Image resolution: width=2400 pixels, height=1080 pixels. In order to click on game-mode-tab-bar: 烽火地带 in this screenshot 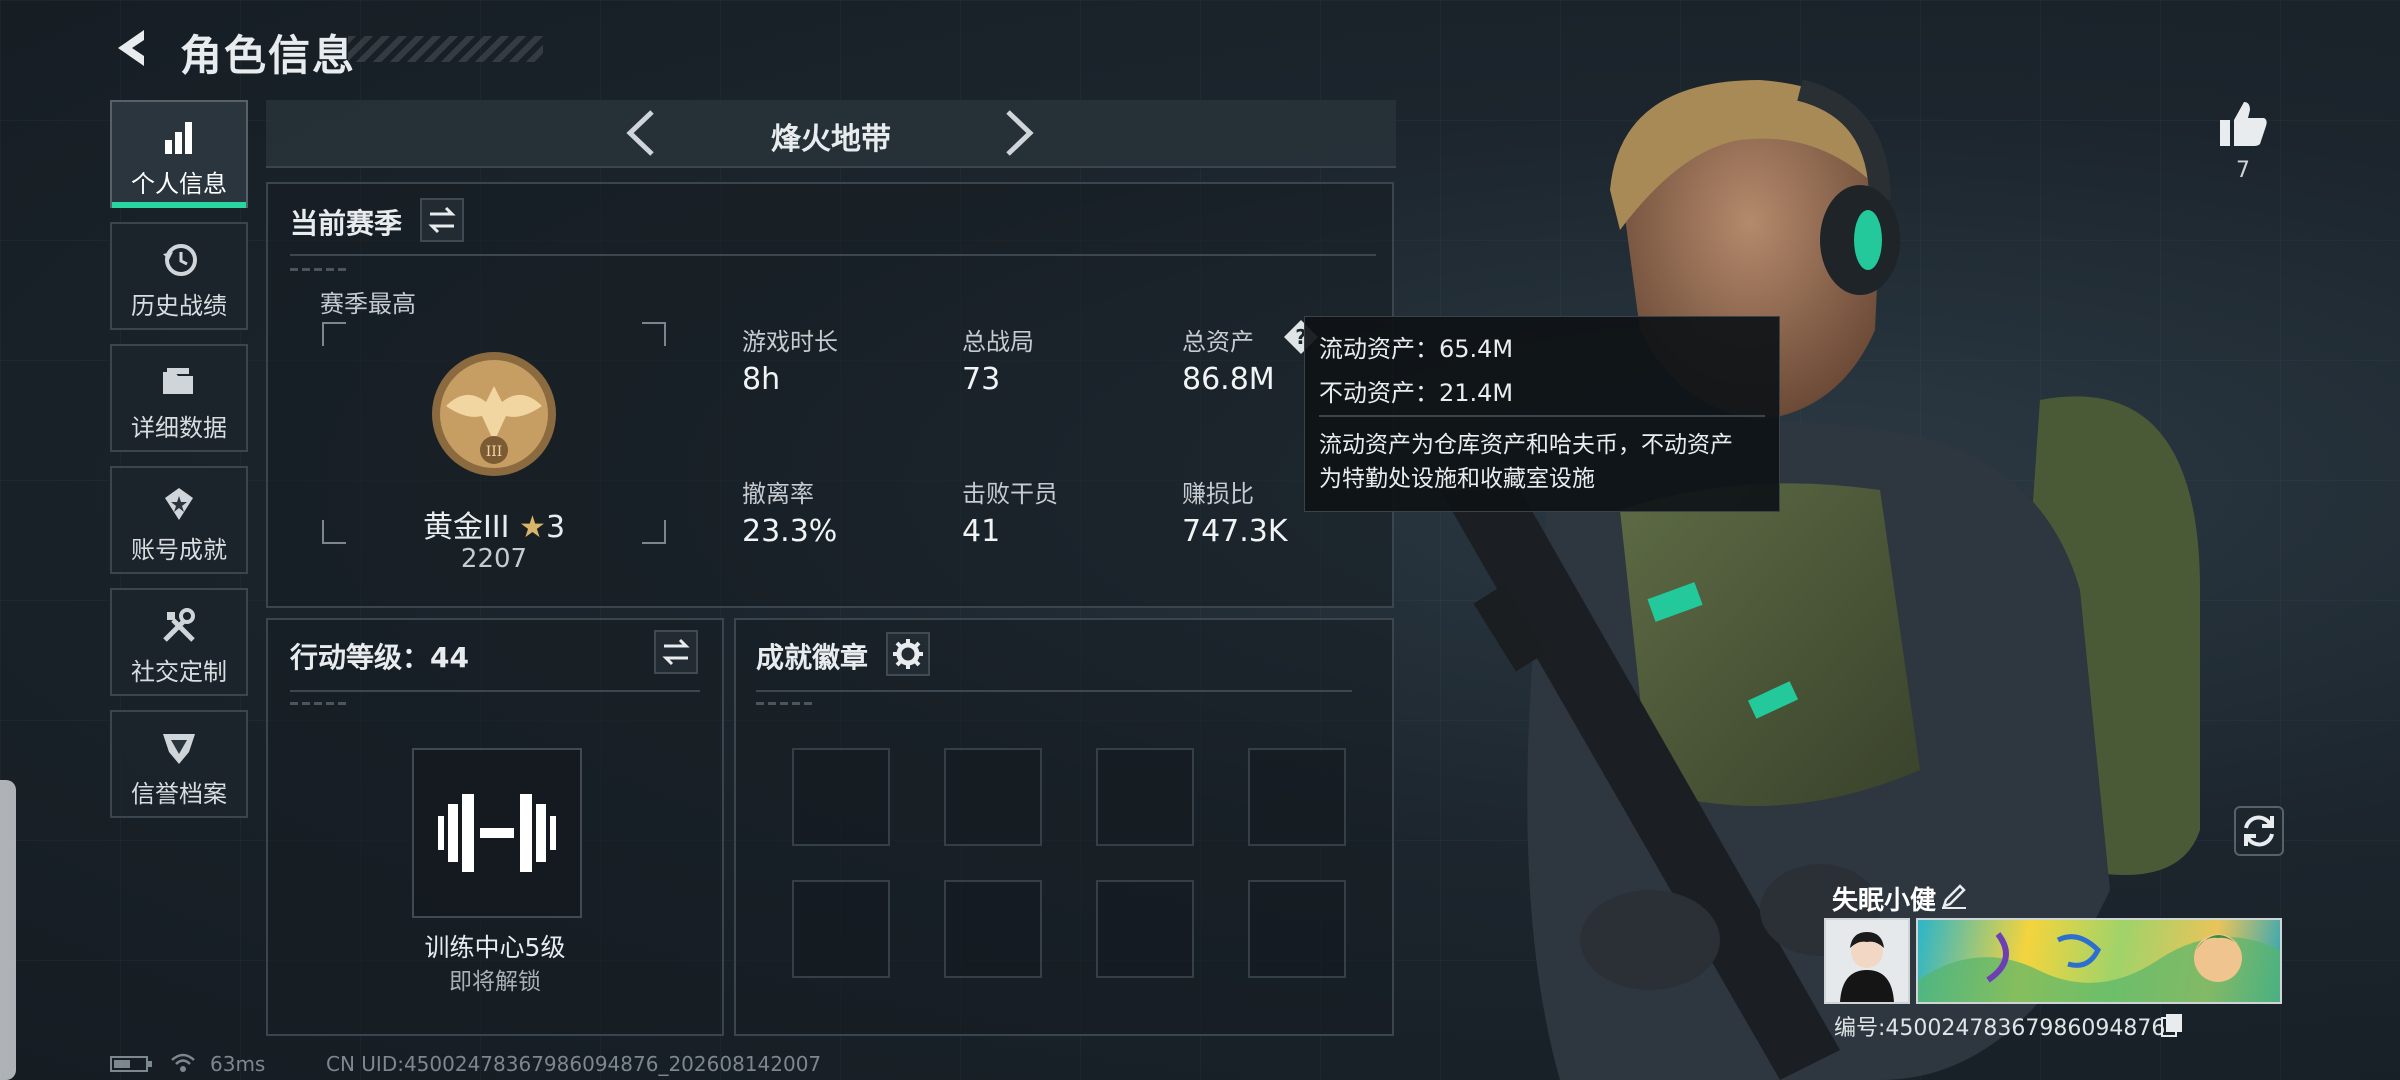, I will do `click(831, 134)`.